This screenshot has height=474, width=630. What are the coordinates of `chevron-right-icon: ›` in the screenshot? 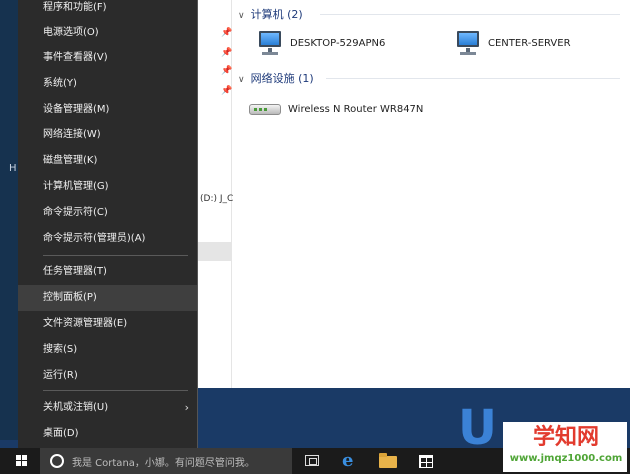 It's located at (186, 407).